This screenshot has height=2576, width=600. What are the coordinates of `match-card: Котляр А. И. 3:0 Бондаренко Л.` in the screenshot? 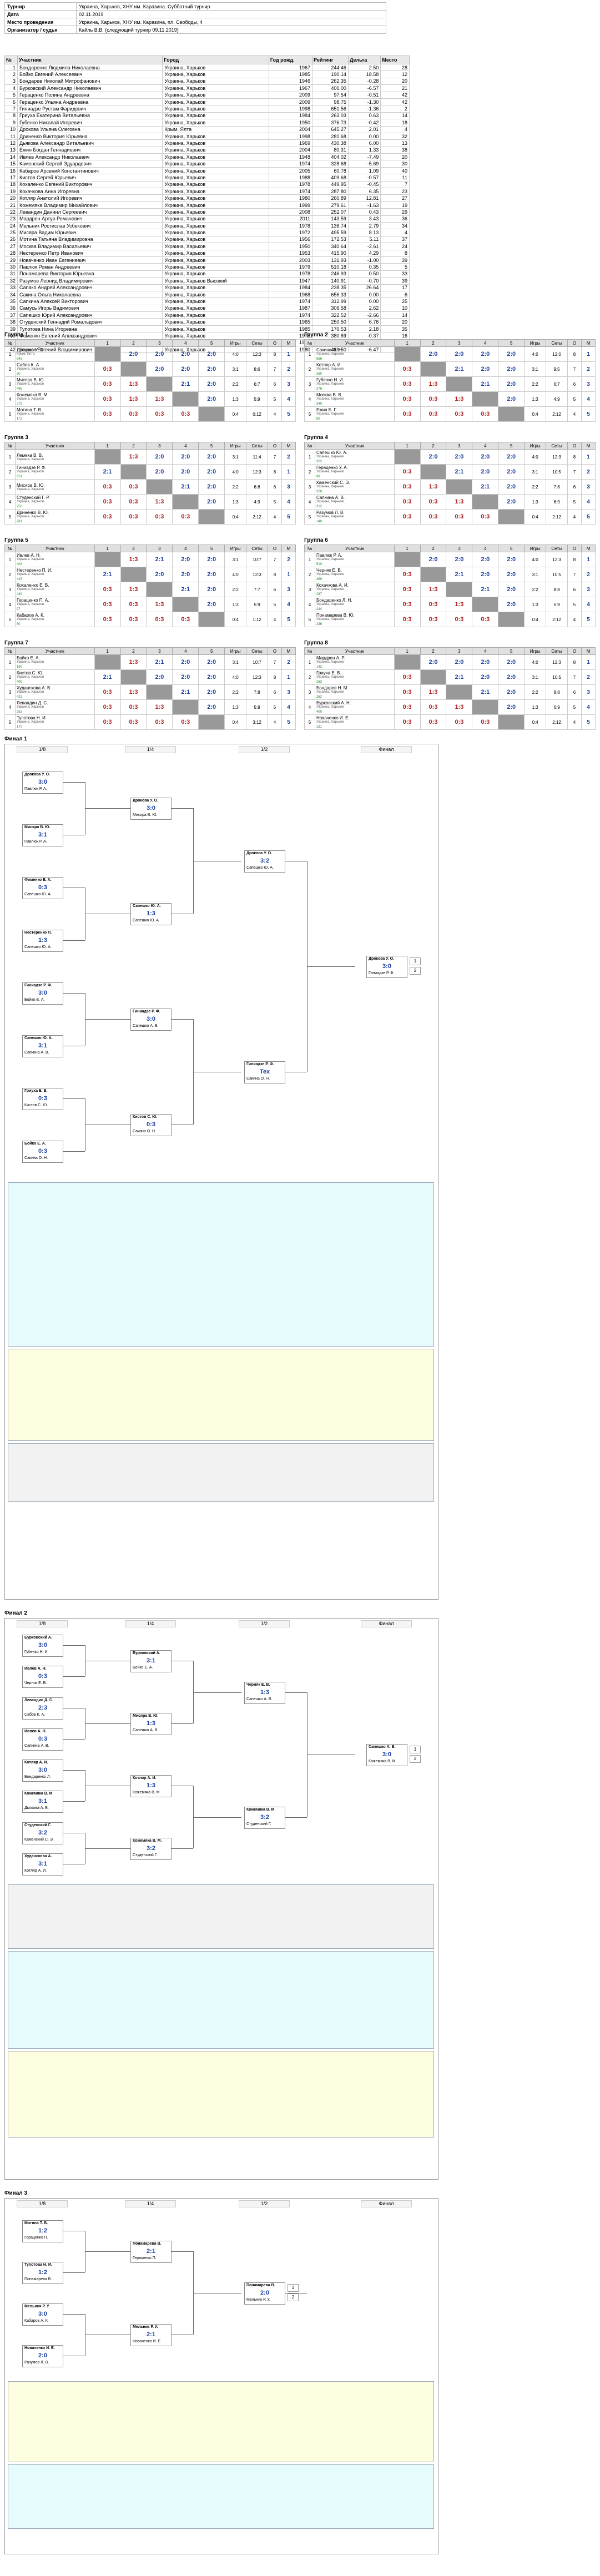 It's located at (42, 1771).